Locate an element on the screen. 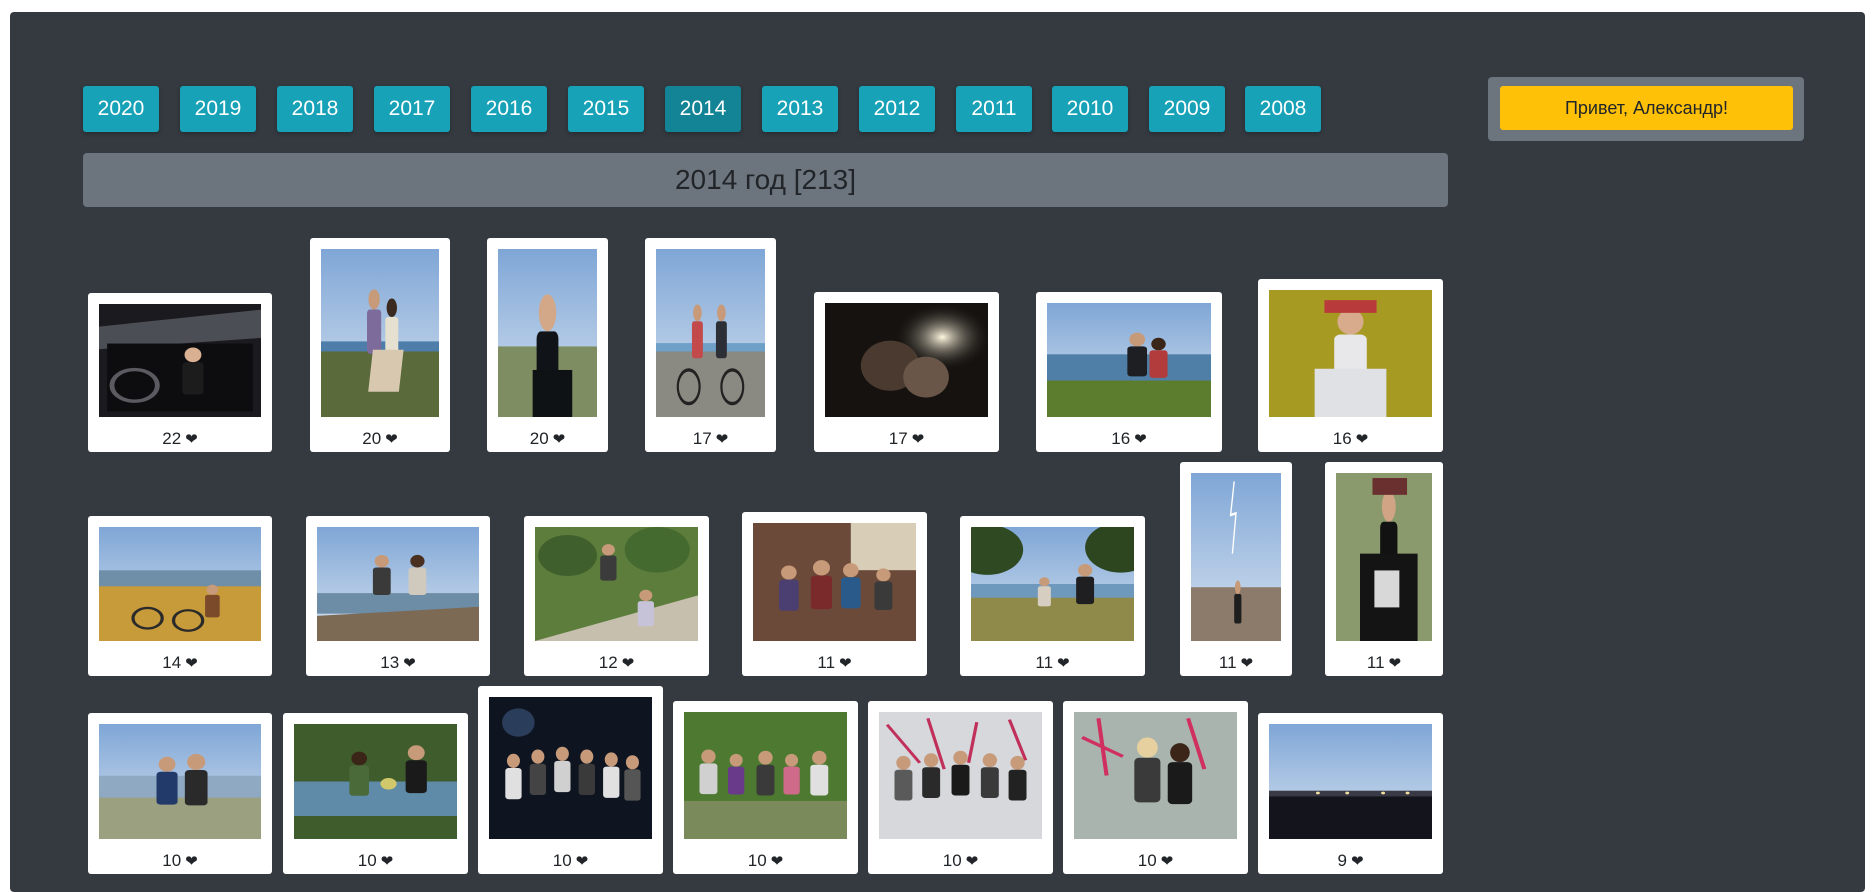 This screenshot has height=892, width=1875. year-button-2015: 2015 is located at coordinates (606, 109).